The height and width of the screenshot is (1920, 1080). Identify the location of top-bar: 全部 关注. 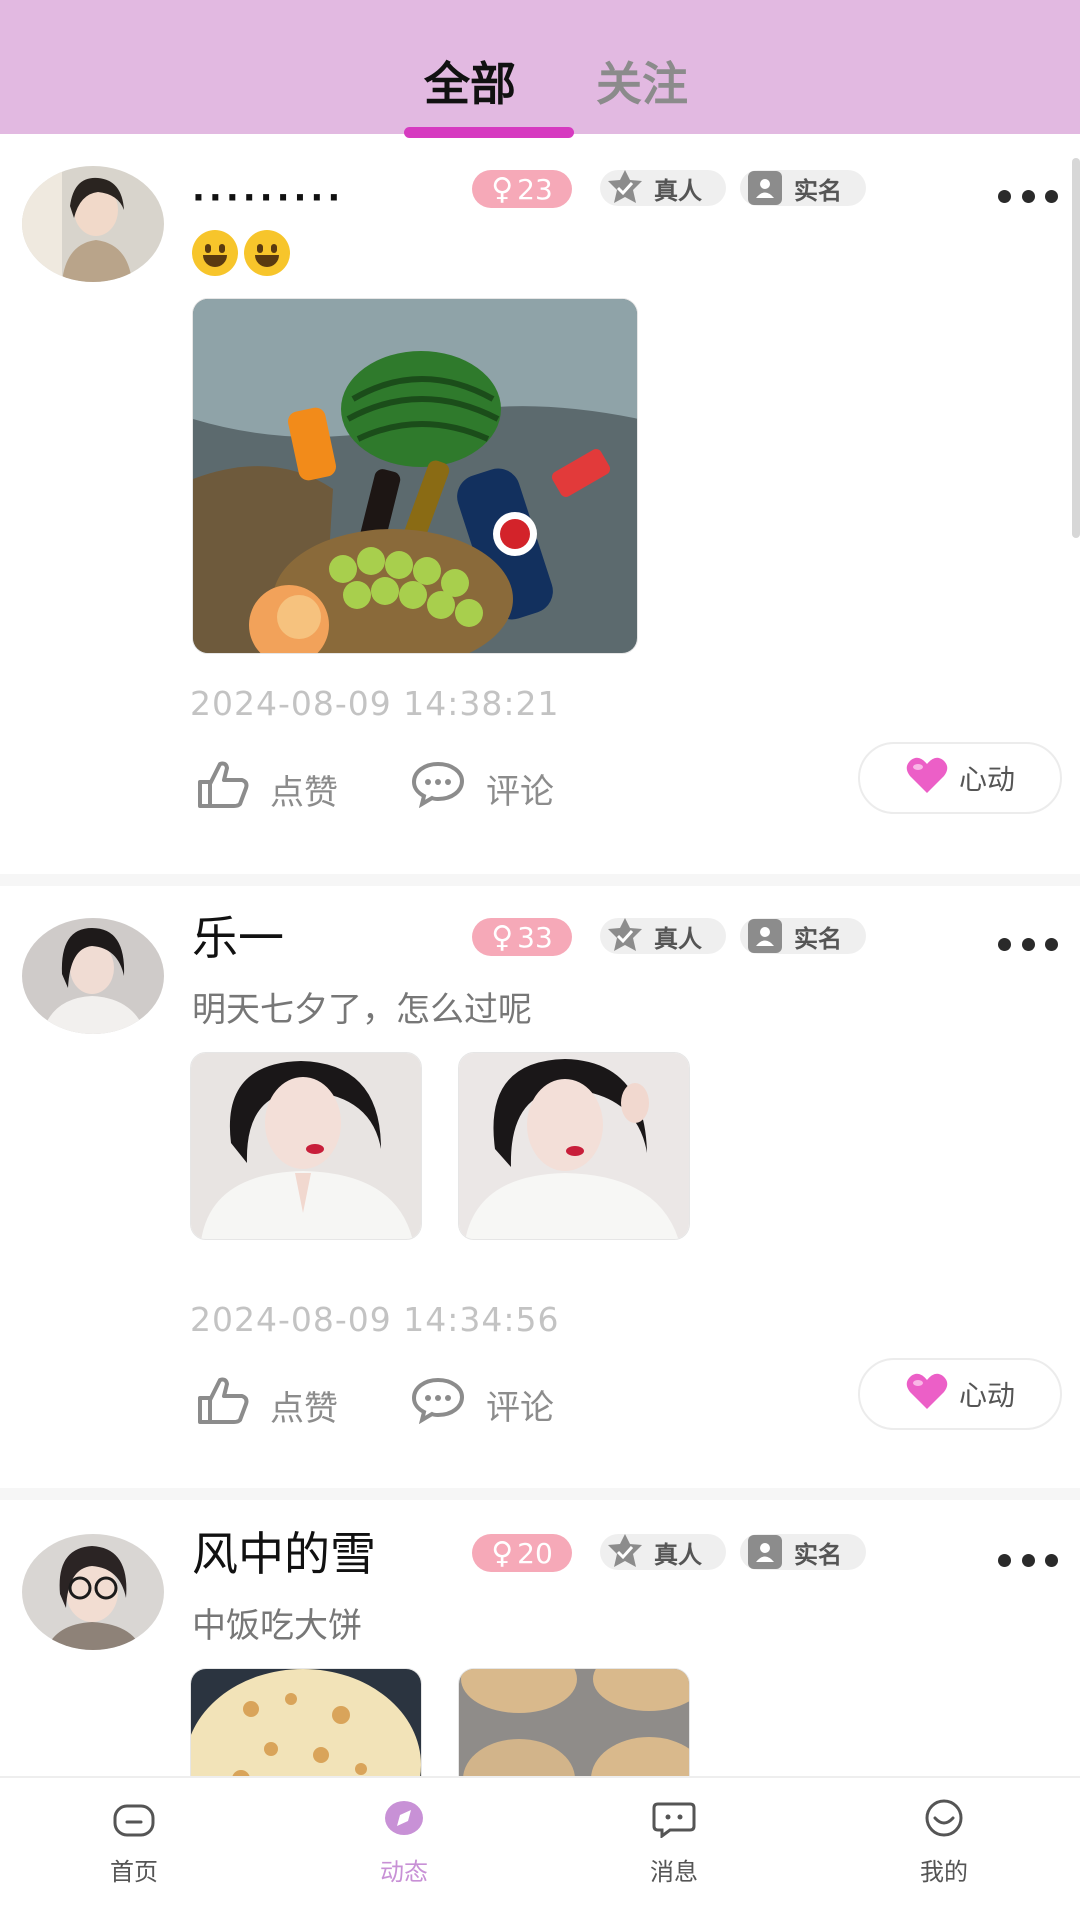
(540, 69).